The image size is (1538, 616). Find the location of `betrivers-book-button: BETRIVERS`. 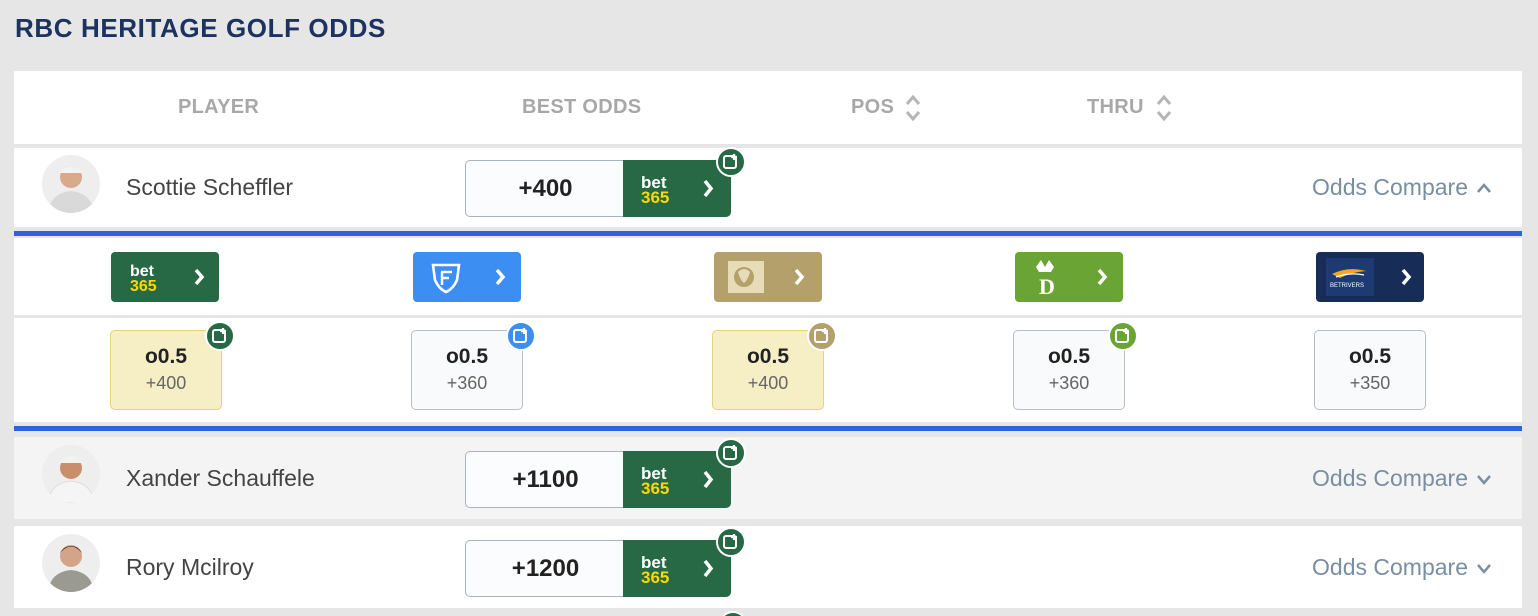

betrivers-book-button: BETRIVERS is located at coordinates (1370, 277).